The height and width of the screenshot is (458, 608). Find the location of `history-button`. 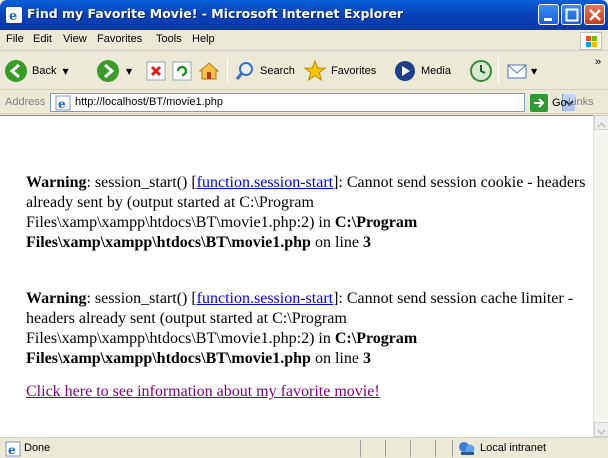

history-button is located at coordinates (481, 71).